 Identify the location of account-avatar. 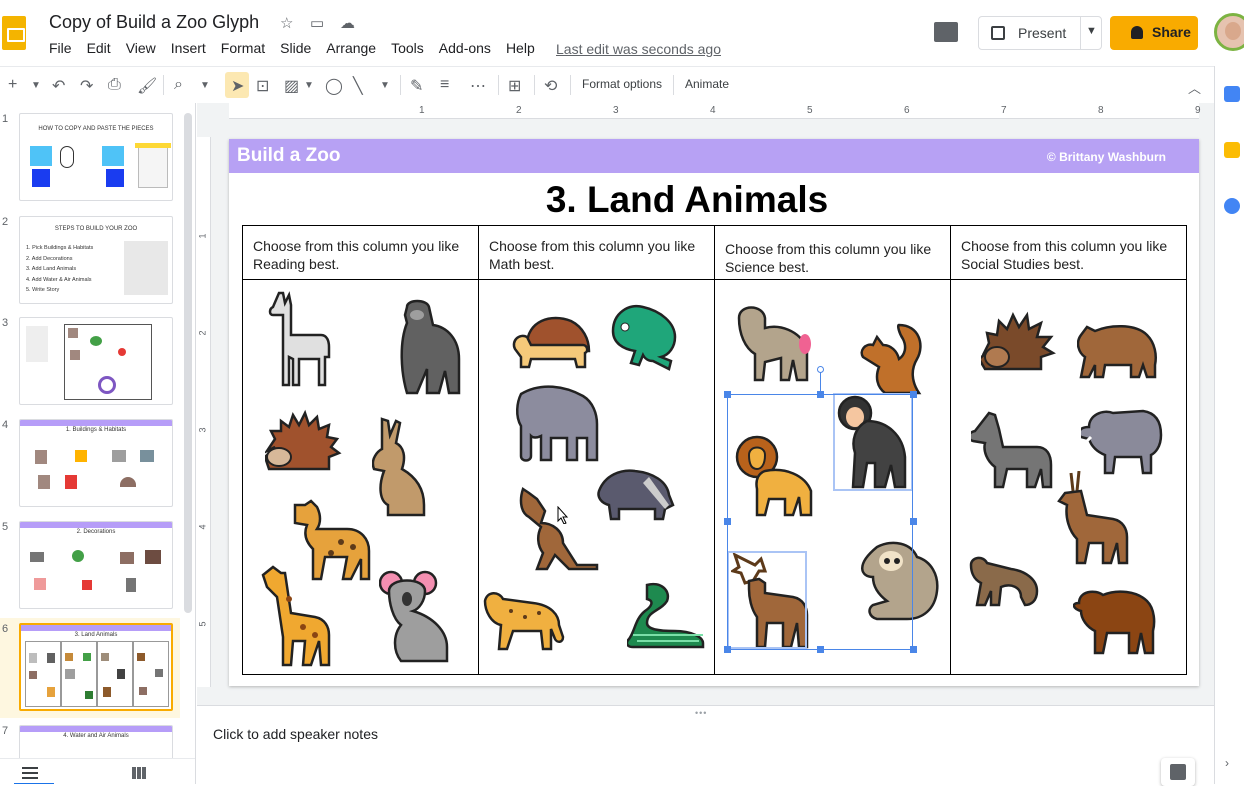
(1229, 32).